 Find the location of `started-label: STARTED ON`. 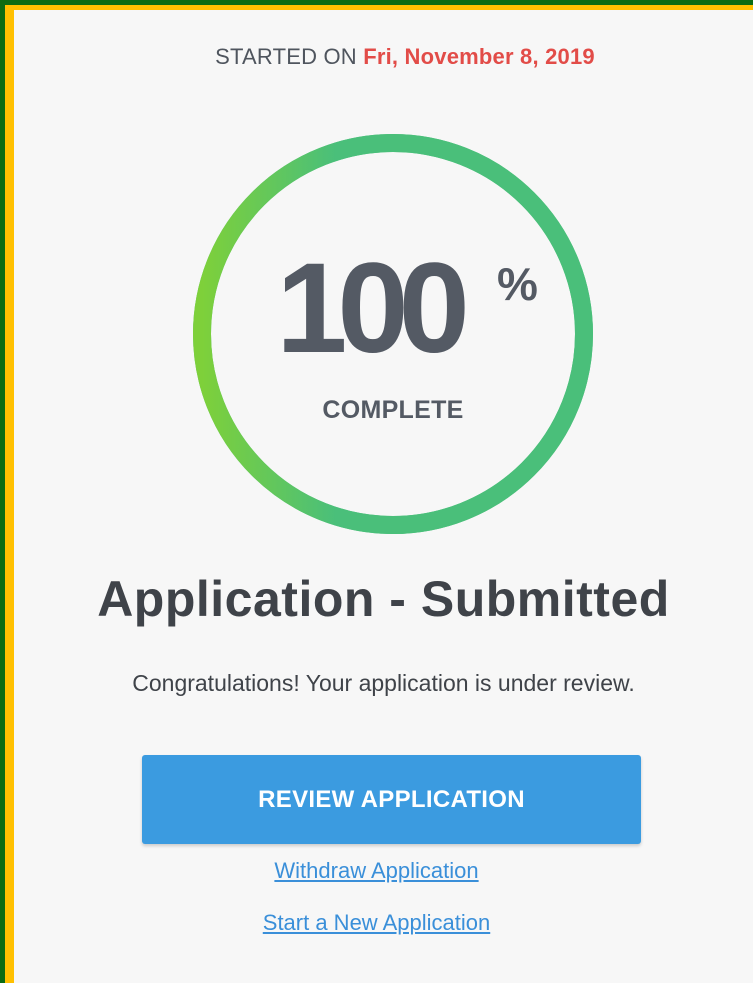

started-label: STARTED ON is located at coordinates (286, 56).